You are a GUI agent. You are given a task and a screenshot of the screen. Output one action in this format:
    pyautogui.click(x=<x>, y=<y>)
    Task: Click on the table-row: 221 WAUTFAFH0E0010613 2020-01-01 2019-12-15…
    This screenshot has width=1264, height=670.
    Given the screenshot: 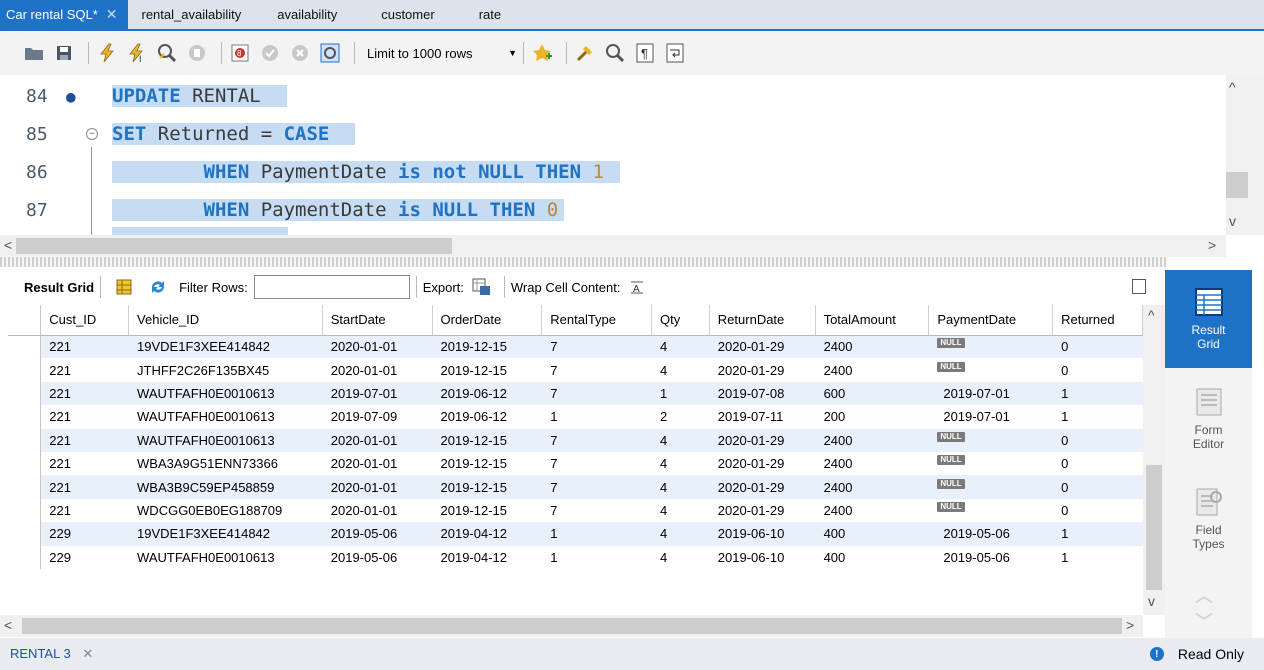 What is the action you would take?
    pyautogui.click(x=575, y=440)
    